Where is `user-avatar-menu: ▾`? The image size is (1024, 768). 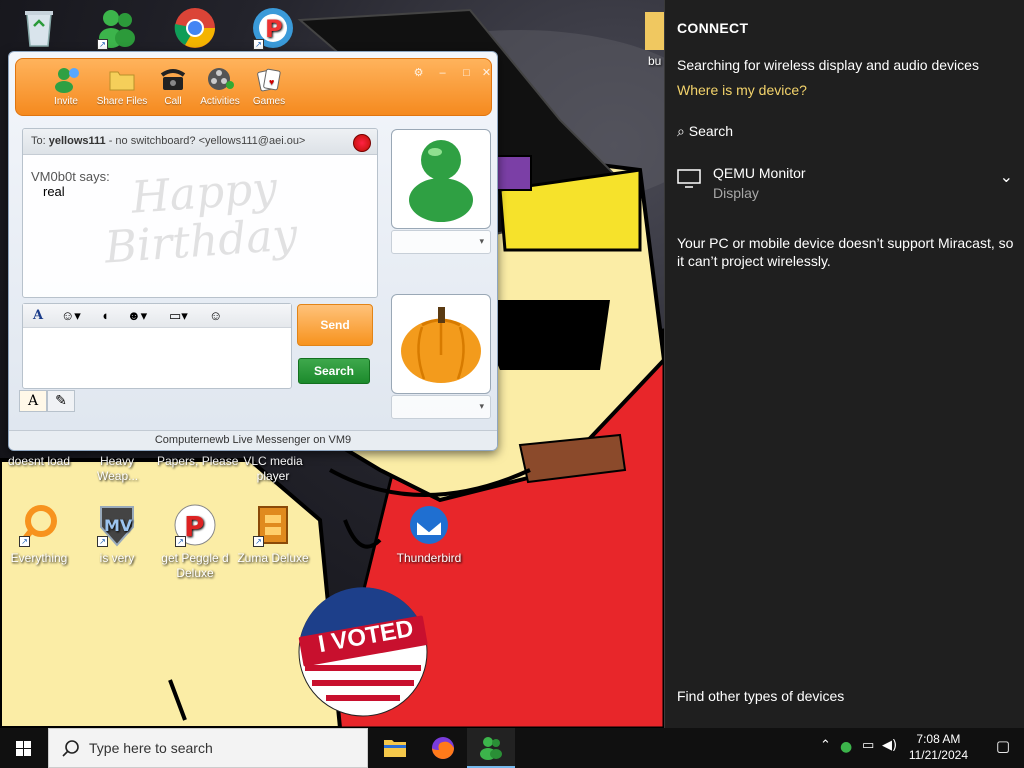
user-avatar-menu: ▾ is located at coordinates (441, 407).